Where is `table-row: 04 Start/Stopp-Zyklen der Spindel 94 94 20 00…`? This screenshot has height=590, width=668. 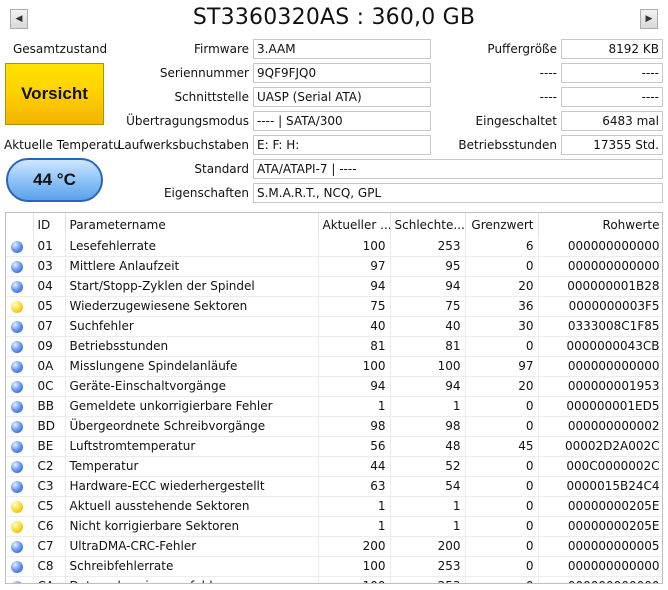 table-row: 04 Start/Stopp-Zyklen der Spindel 94 94 20 00… is located at coordinates (334, 286).